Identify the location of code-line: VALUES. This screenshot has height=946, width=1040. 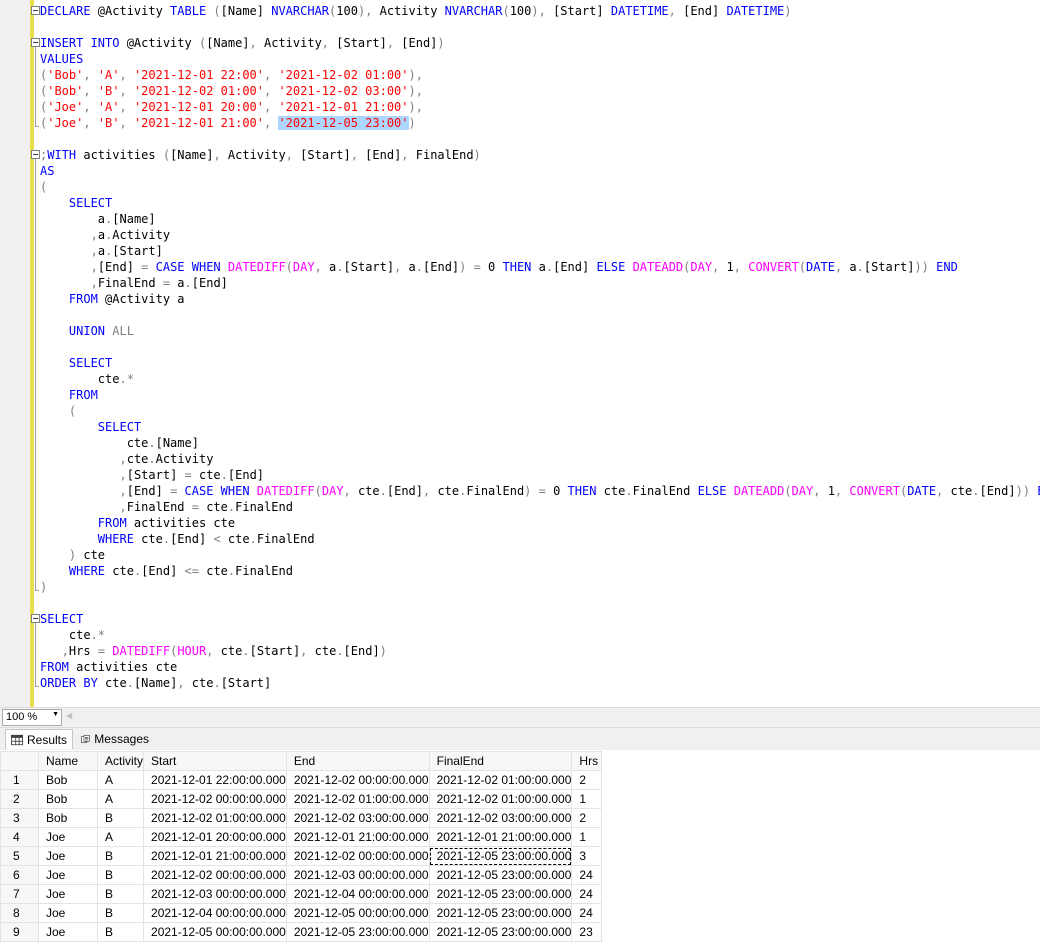
(540, 59).